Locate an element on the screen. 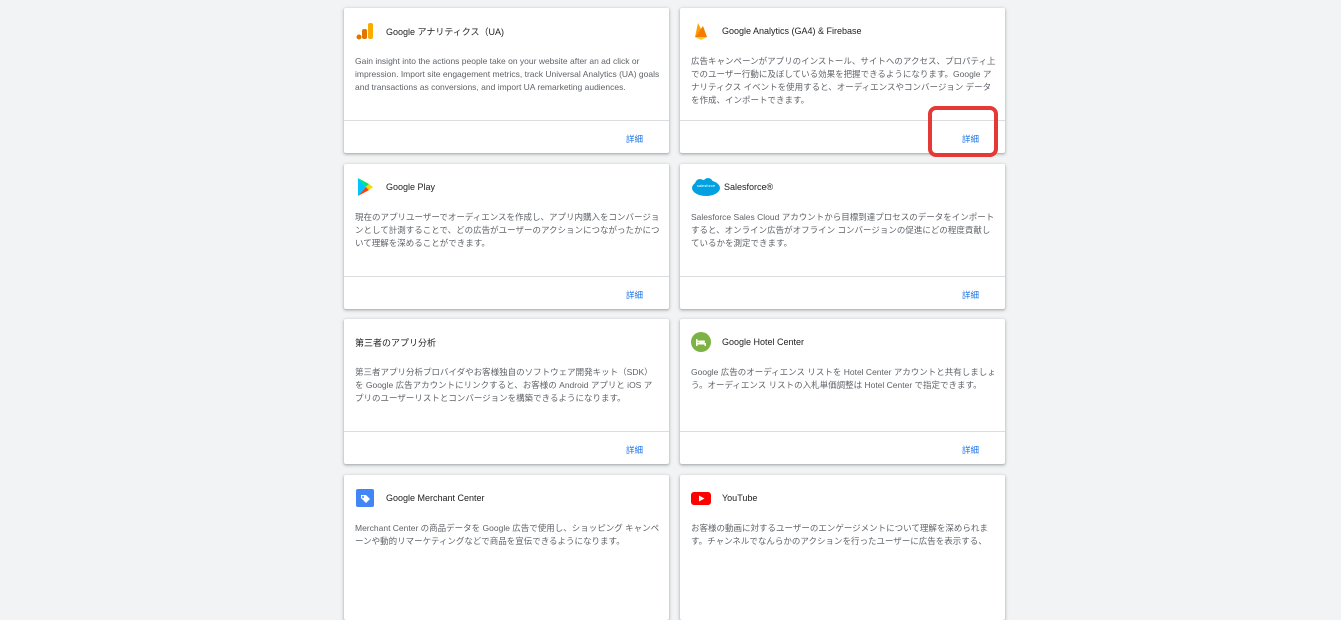 The width and height of the screenshot is (1341, 620). google-play-icon is located at coordinates (365, 187).